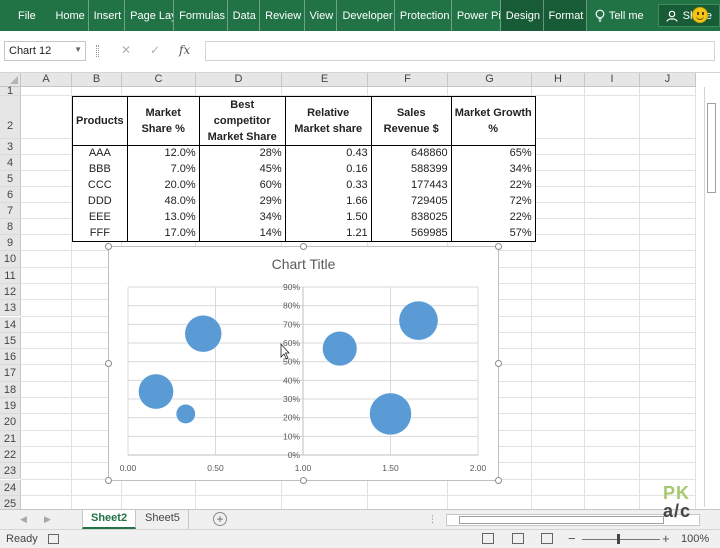  Describe the element at coordinates (498, 246) in the screenshot. I see `resize-handle-top-right` at that location.